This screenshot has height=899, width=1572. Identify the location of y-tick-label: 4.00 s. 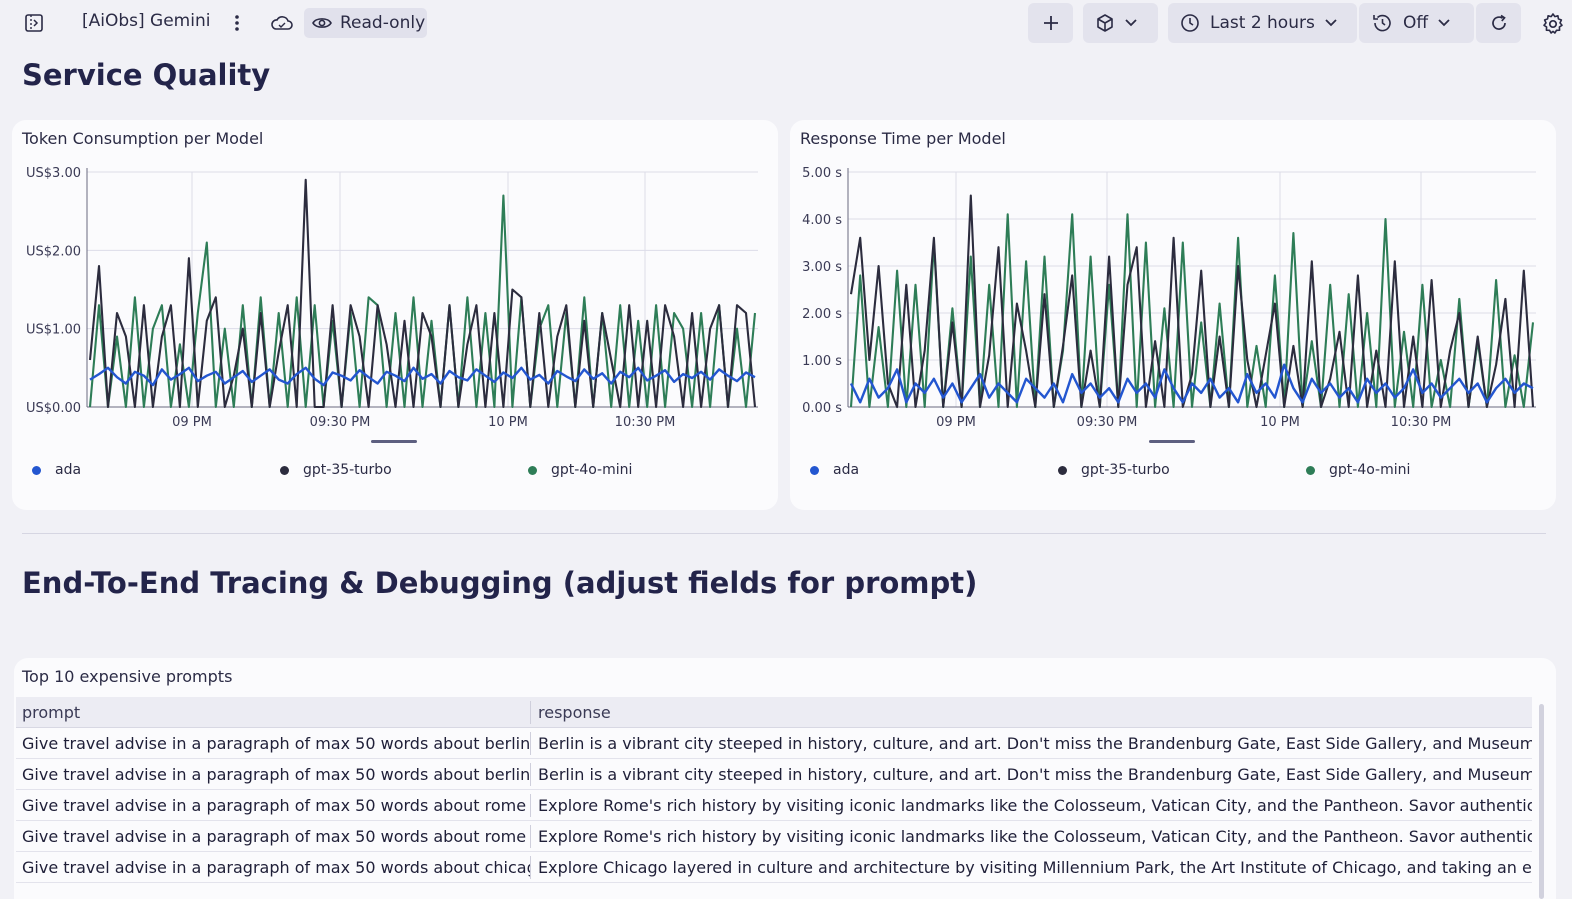
(822, 220).